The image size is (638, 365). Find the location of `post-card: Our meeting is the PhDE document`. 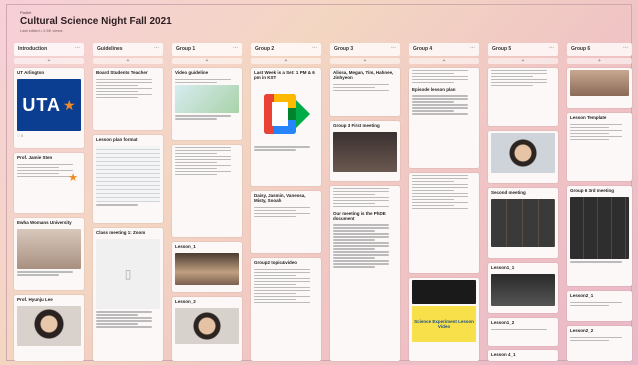

post-card: Our meeting is the PhDE document is located at coordinates (365, 273).